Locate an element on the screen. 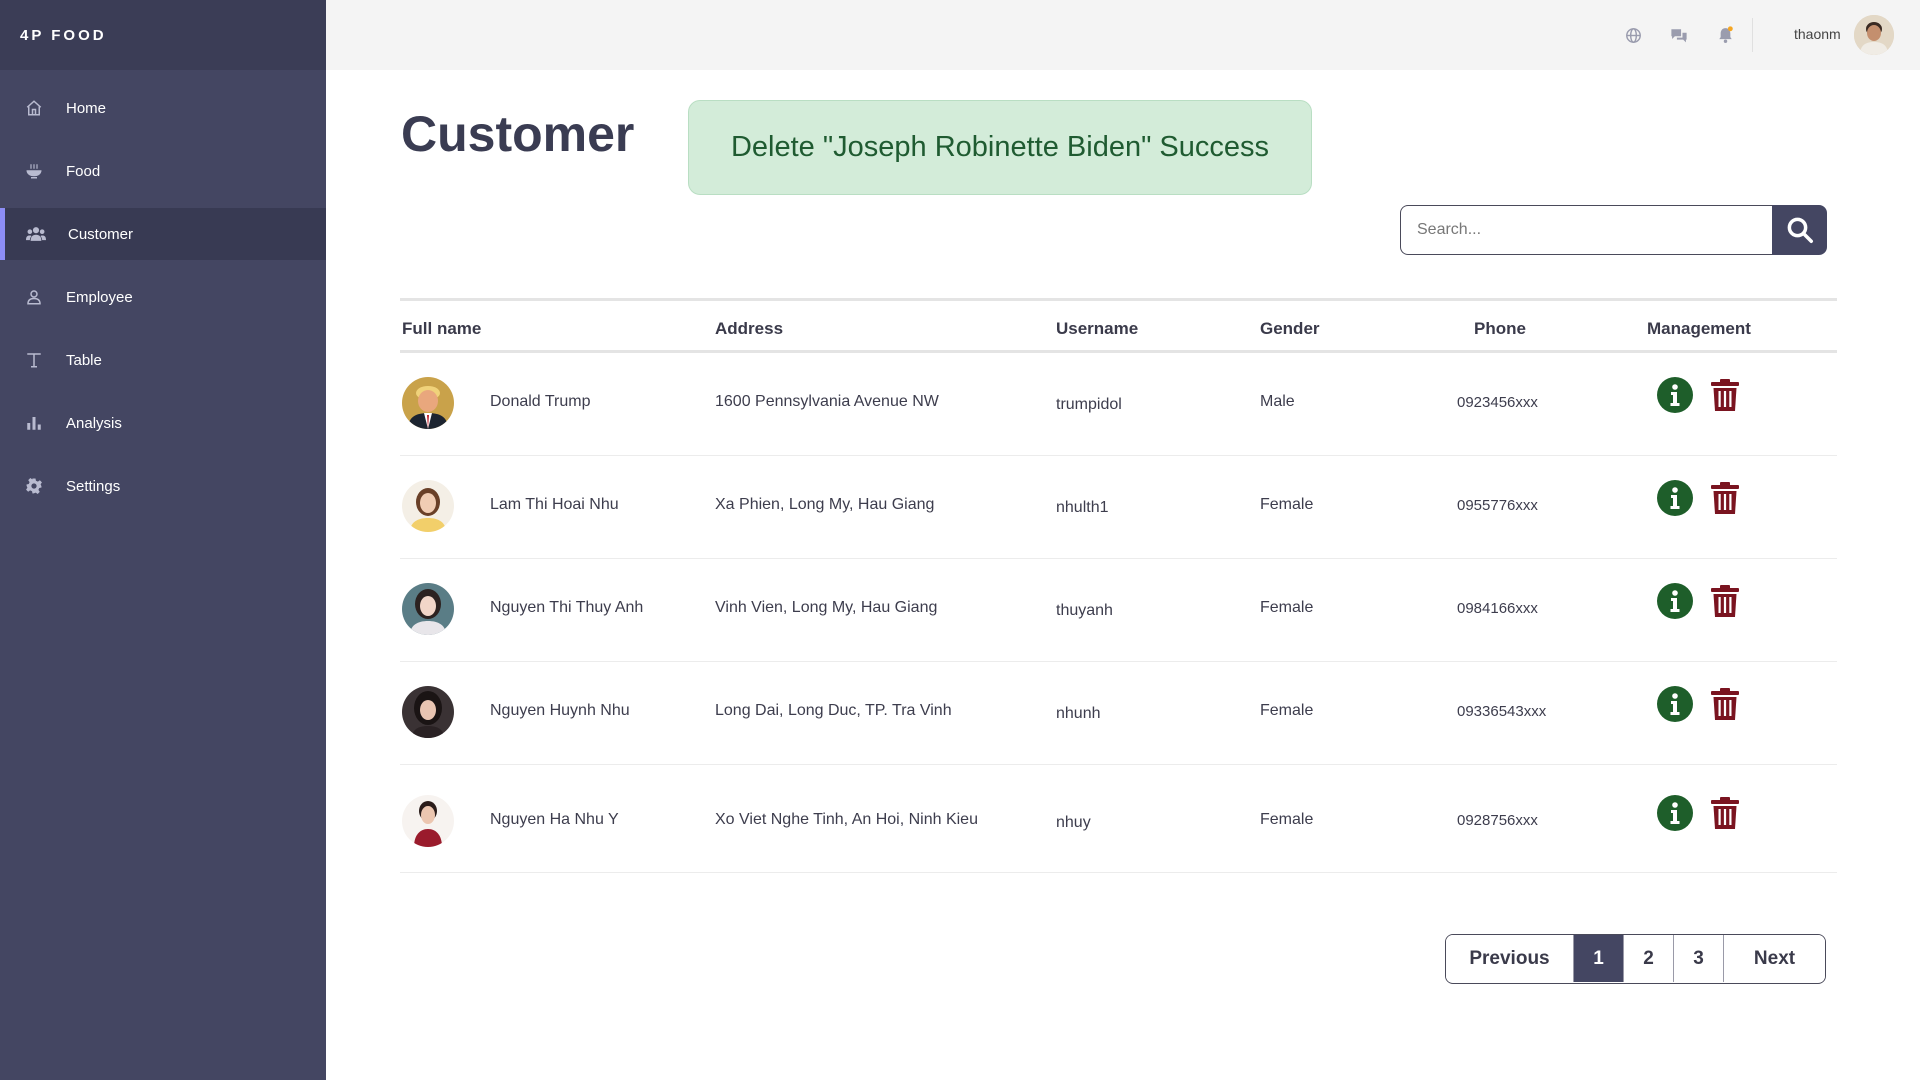 The image size is (1920, 1080). page-1-button: 1 is located at coordinates (1599, 958).